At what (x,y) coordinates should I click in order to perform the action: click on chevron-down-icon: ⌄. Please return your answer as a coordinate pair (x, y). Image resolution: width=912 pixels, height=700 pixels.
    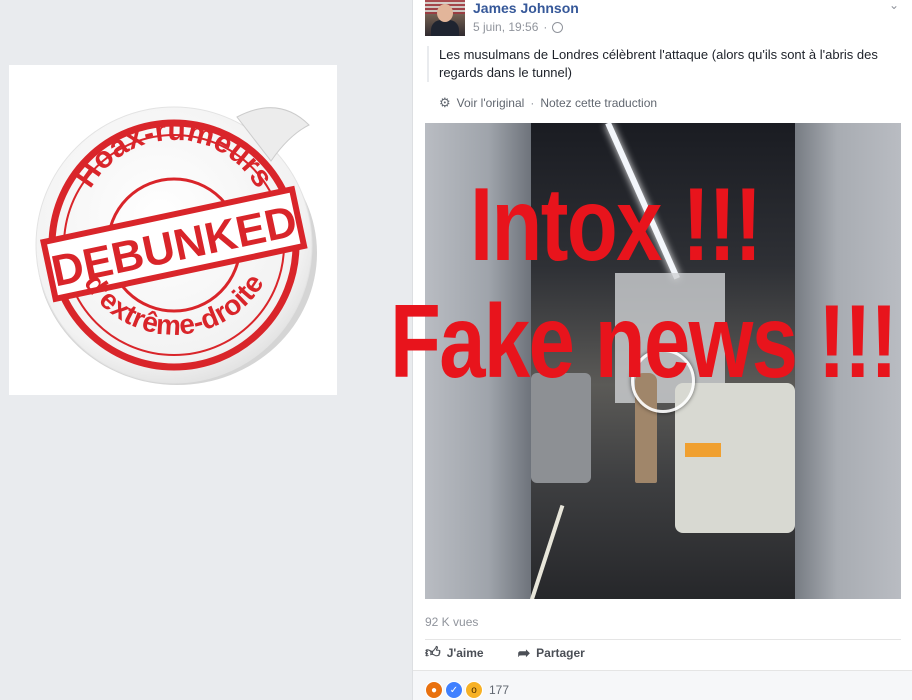
    Looking at the image, I should click on (894, 6).